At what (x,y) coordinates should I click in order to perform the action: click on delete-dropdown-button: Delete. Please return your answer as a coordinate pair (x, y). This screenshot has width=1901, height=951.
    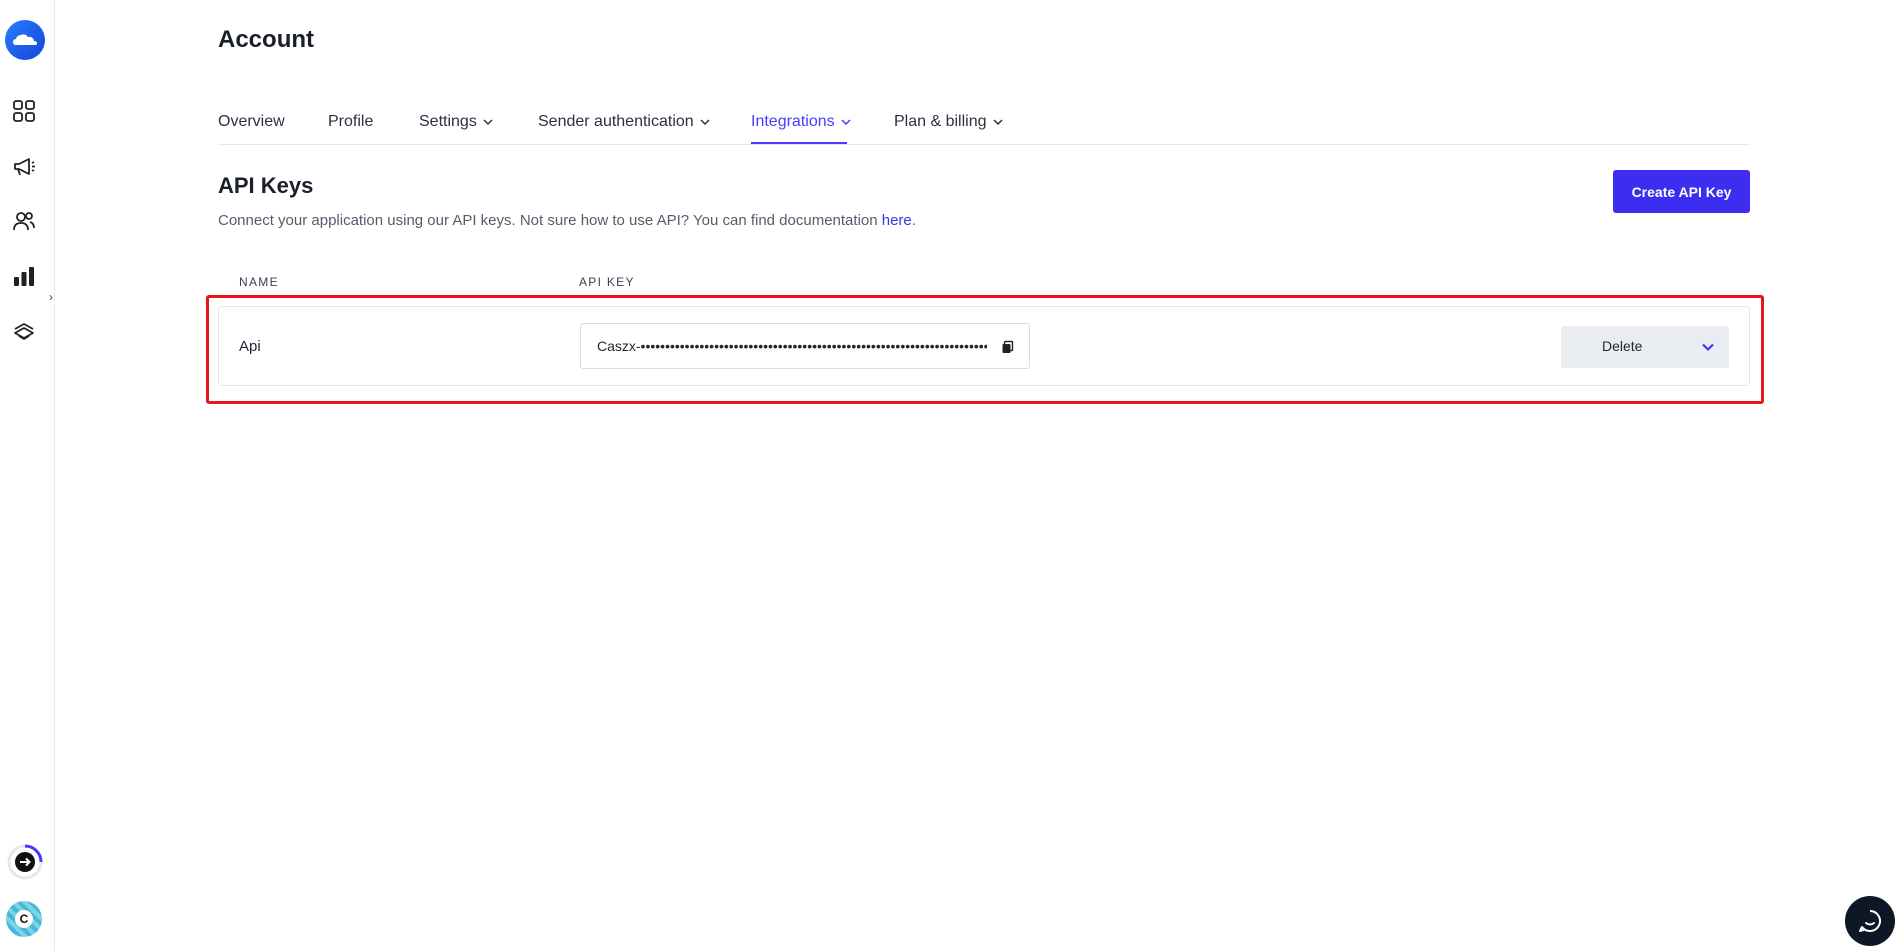
    Looking at the image, I should click on (1645, 347).